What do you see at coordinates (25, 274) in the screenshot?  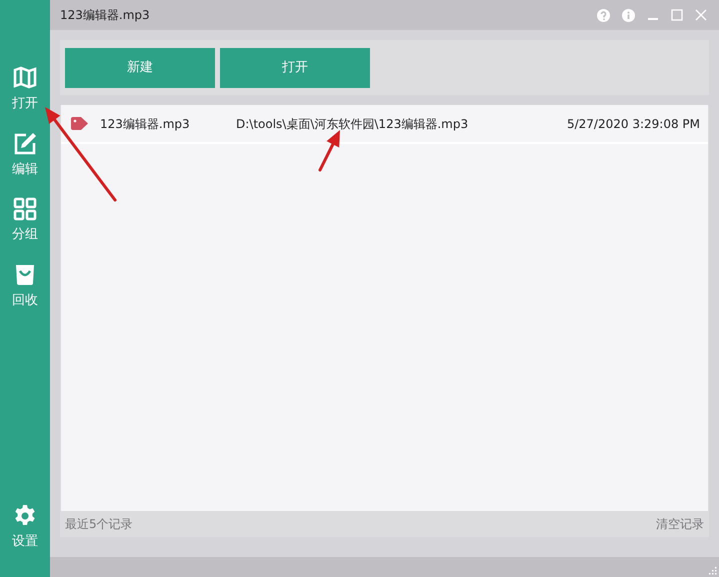 I see `bag-icon` at bounding box center [25, 274].